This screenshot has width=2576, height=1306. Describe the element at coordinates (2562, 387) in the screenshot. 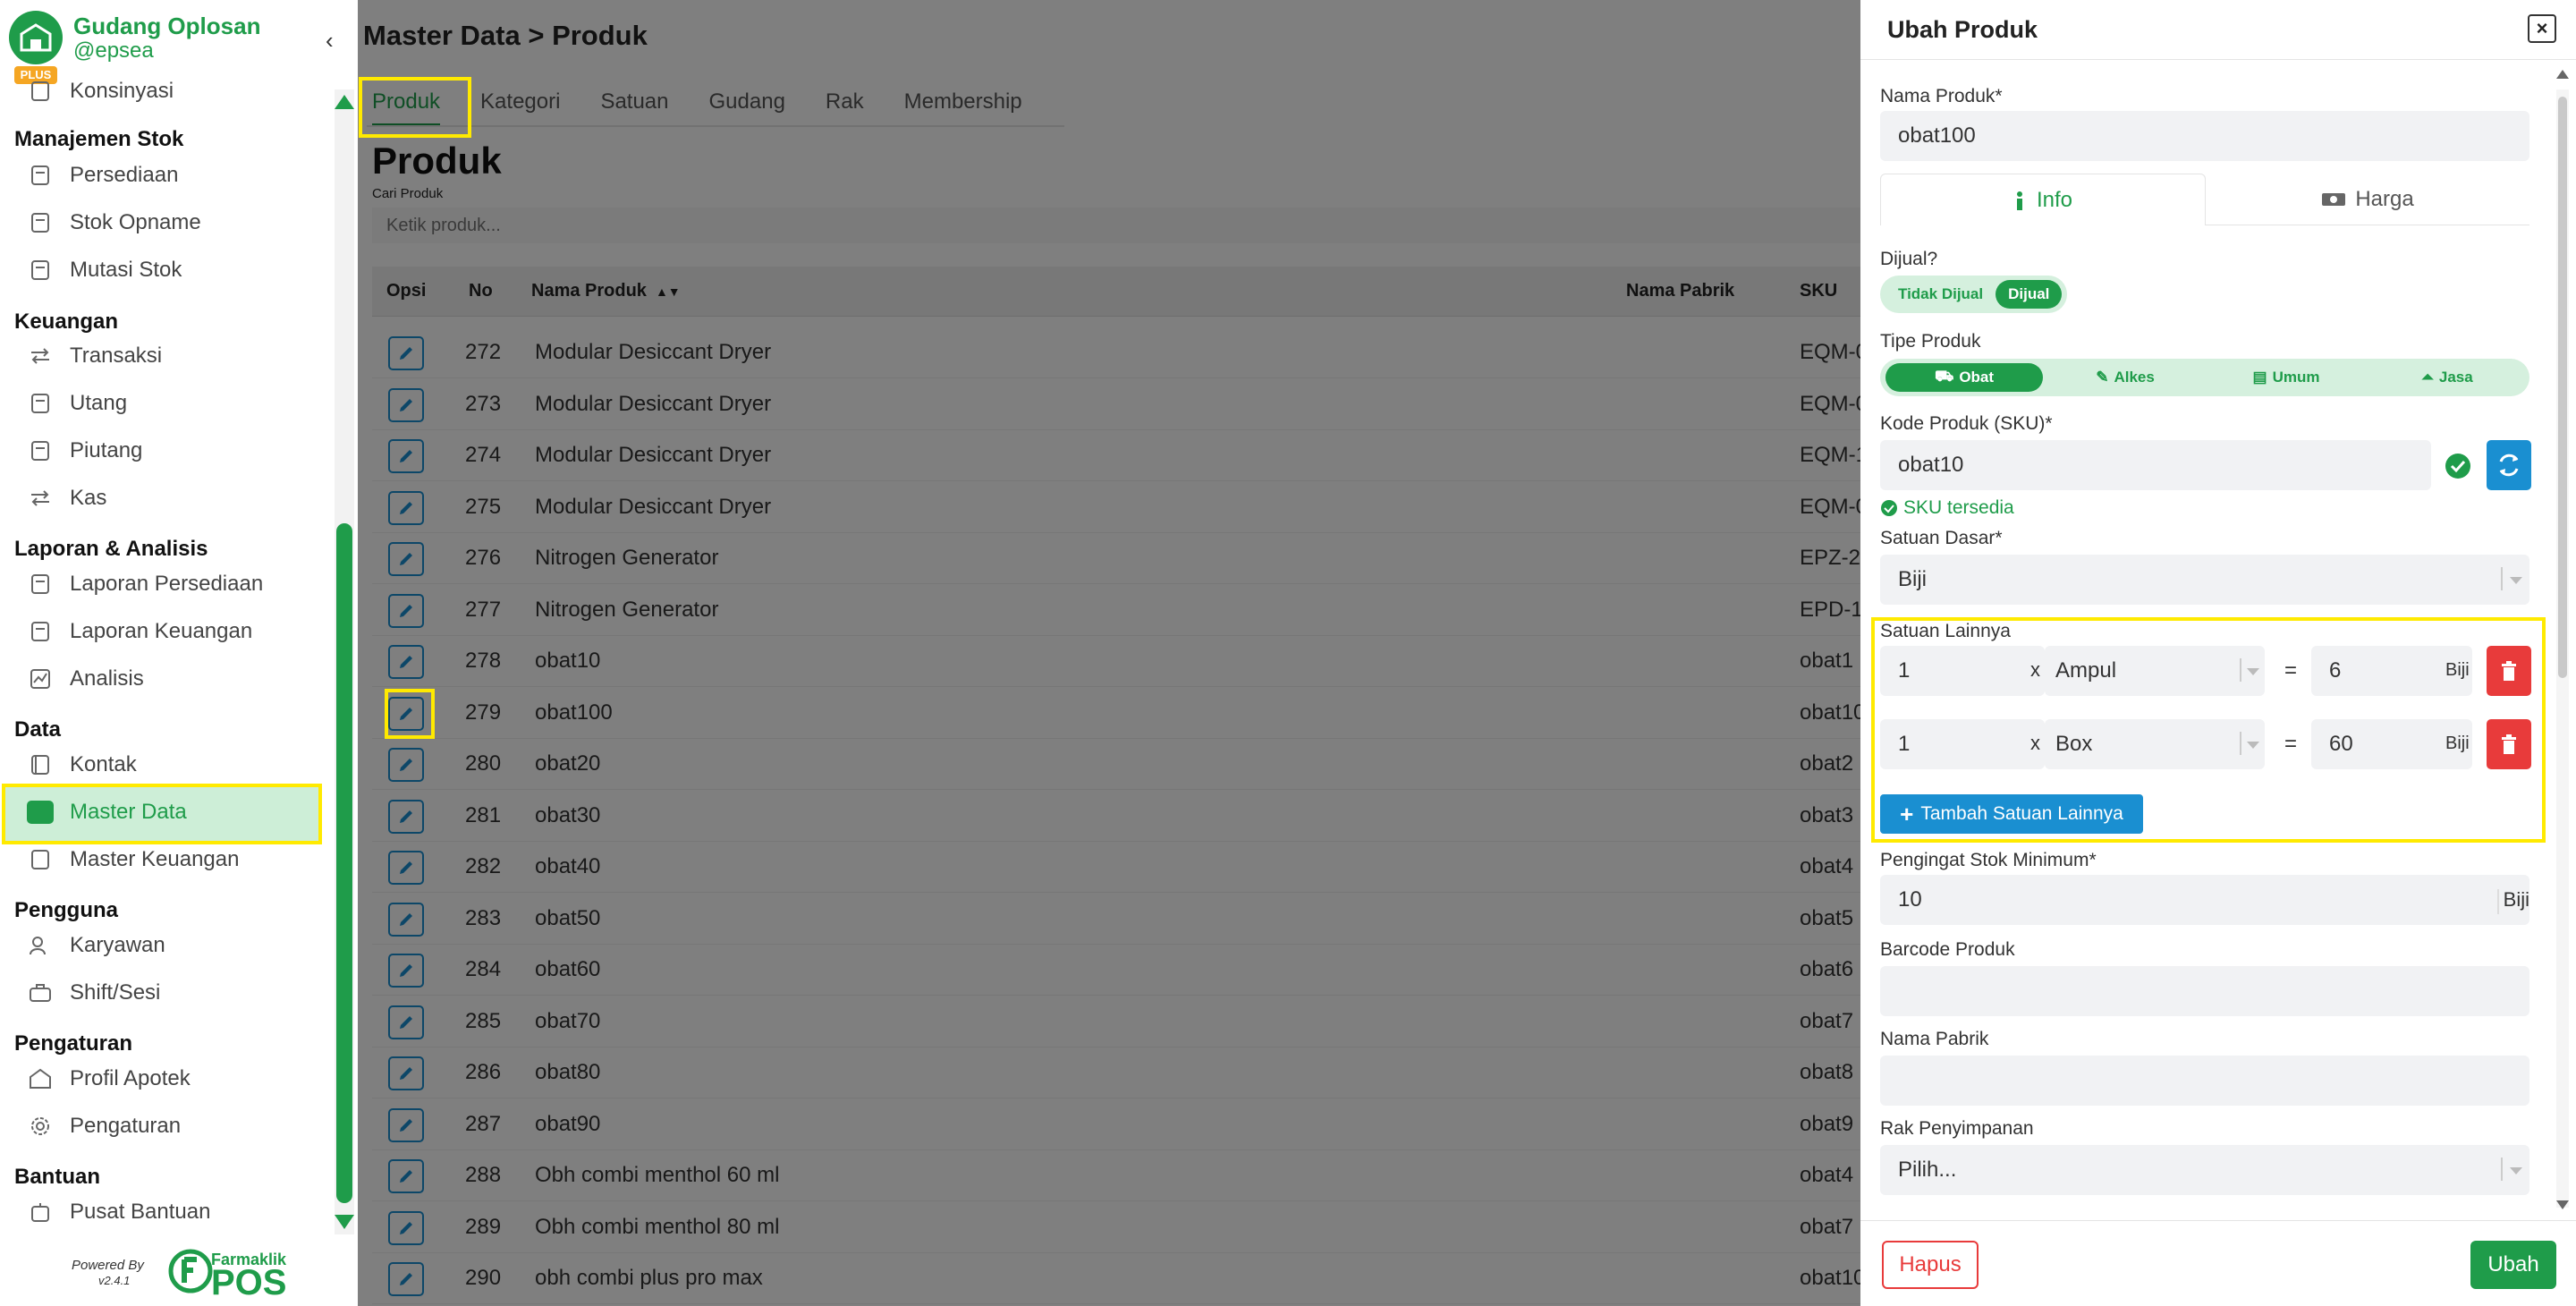

I see `drawer-scroll-thumb` at that location.